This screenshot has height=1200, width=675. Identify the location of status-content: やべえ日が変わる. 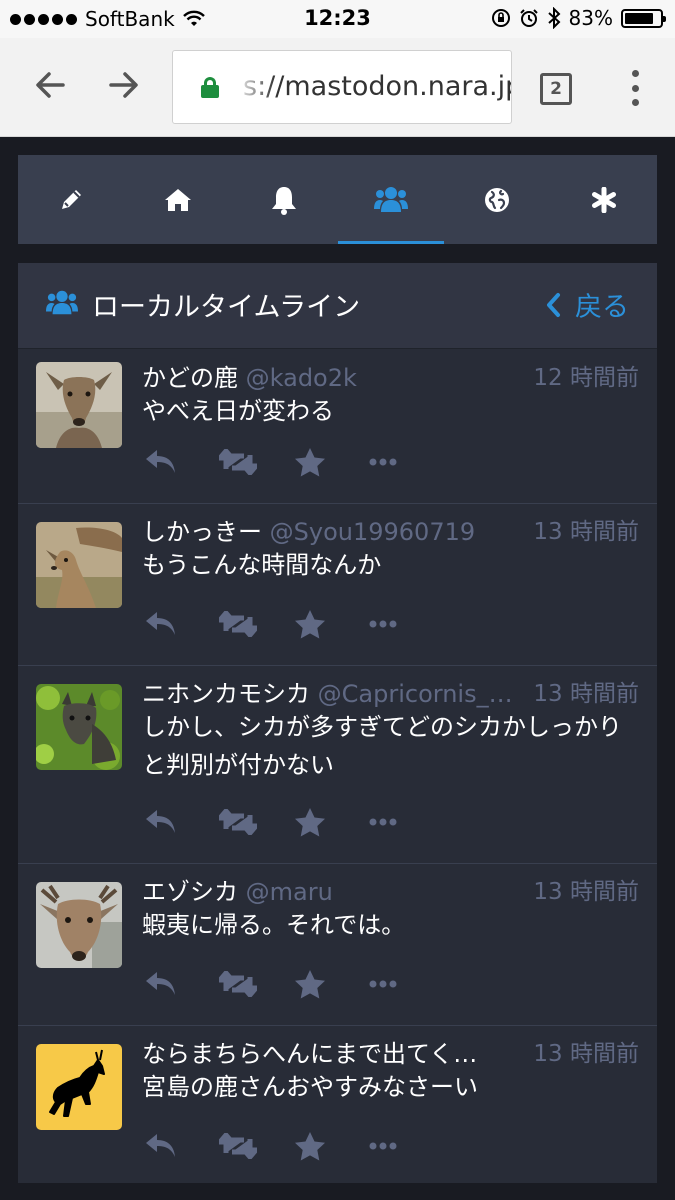
(238, 411).